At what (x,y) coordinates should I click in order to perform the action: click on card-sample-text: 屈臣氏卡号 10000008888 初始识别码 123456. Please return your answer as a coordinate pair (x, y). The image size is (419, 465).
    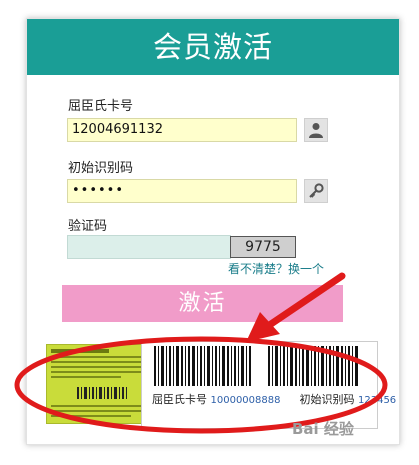
    Looking at the image, I should click on (274, 399).